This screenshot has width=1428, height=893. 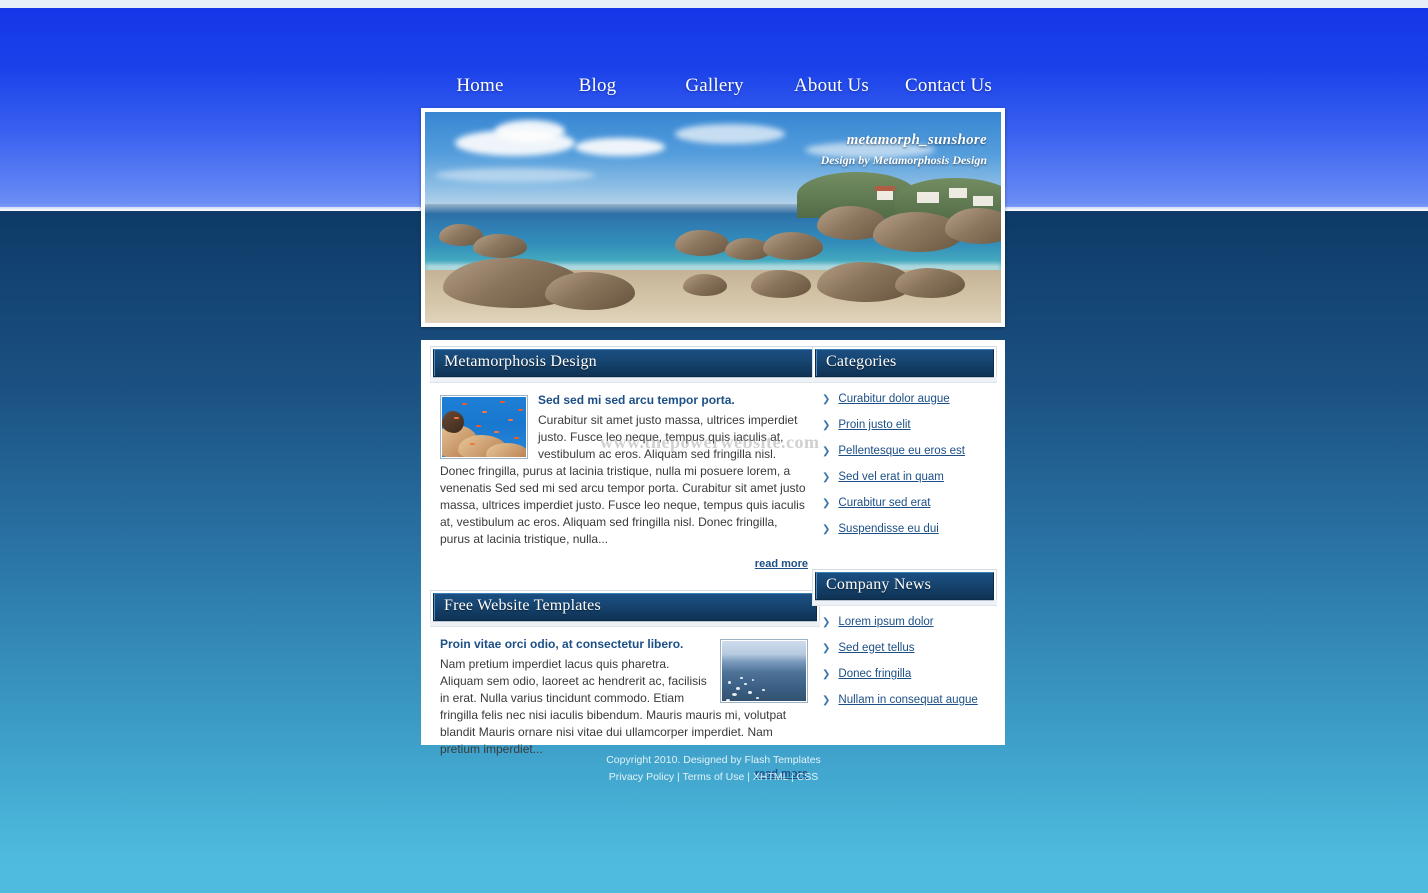 What do you see at coordinates (520, 361) in the screenshot?
I see `panel-title: Metamorphosis Design` at bounding box center [520, 361].